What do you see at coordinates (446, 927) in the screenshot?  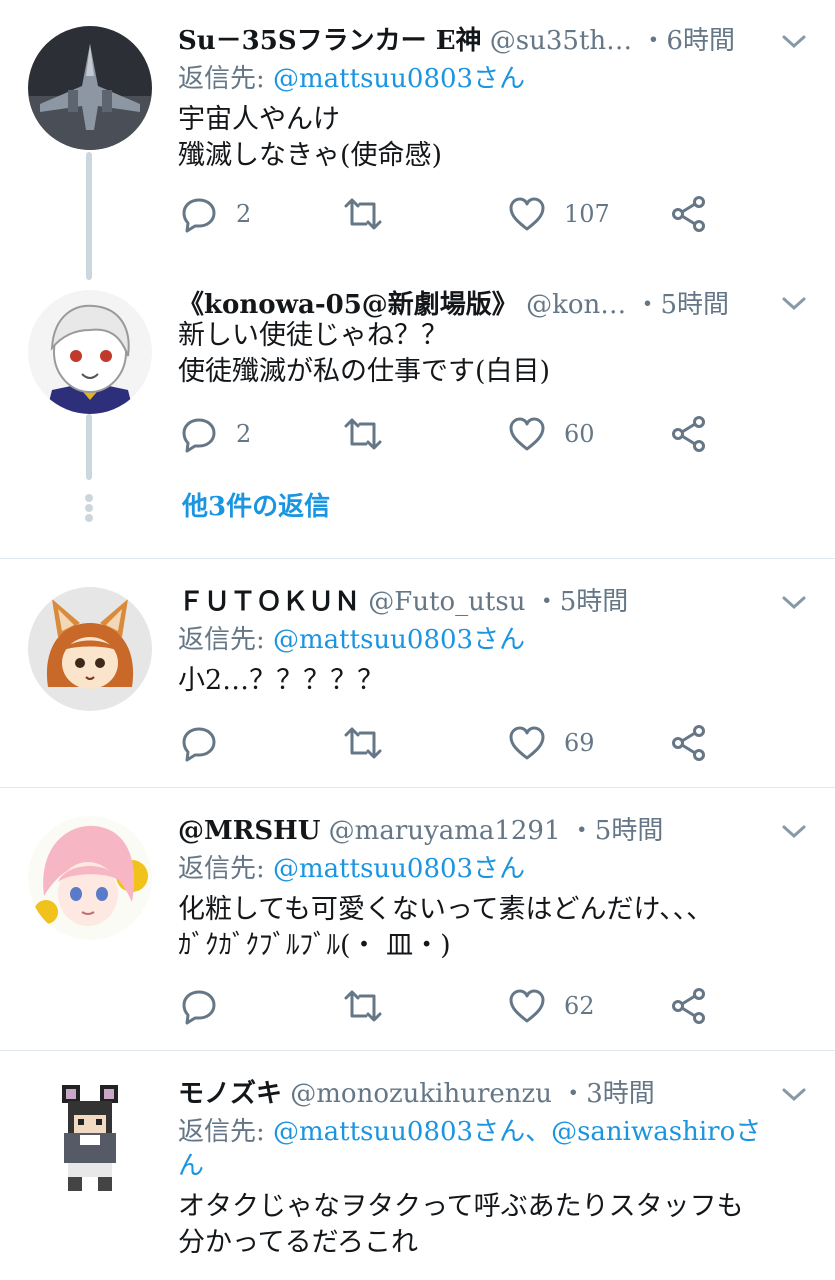 I see `tweet-text: 化粧しても可愛くないって素はどんだけ、、、 ｶﾞｸｶﾞｸﾌﾞﾙﾌﾞﾙ(・ 皿・)` at bounding box center [446, 927].